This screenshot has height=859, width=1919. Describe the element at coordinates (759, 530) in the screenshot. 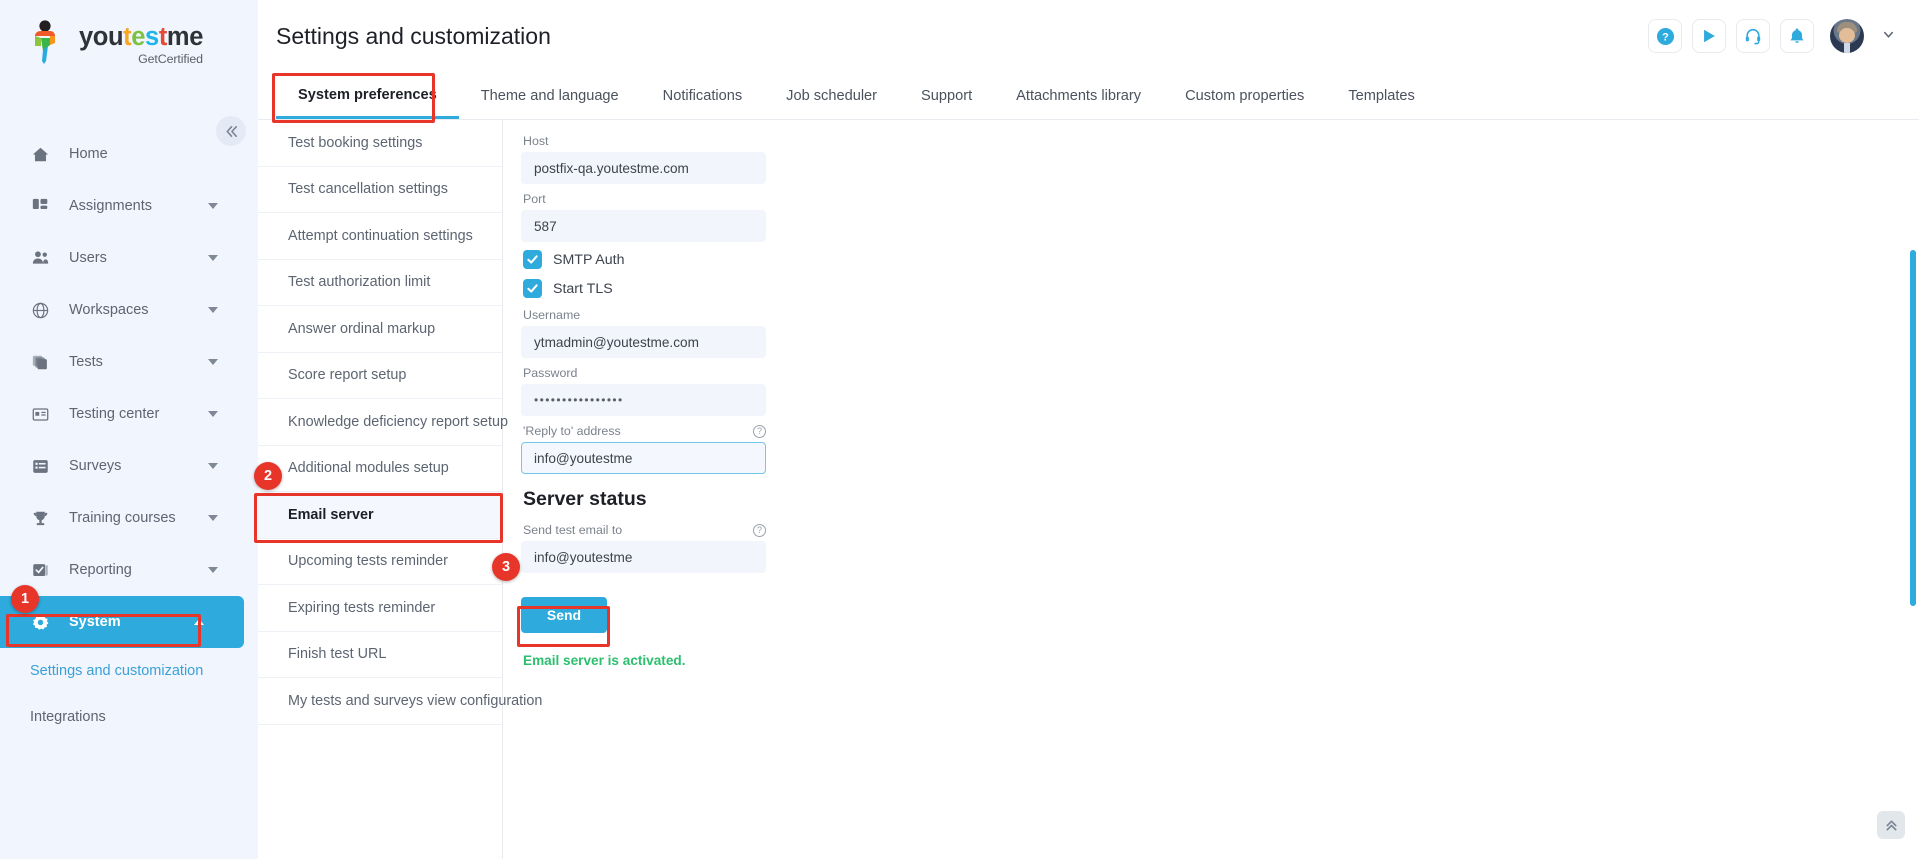

I see `send-test-email-help-icon: ?` at that location.